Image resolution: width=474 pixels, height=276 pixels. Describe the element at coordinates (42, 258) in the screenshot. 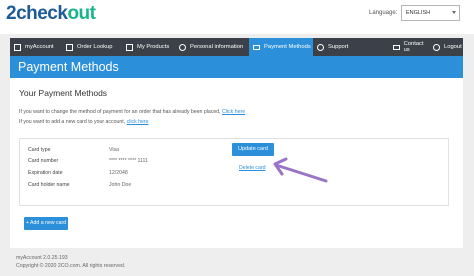

I see `footer-version: myAccount 2.0.25.193` at that location.